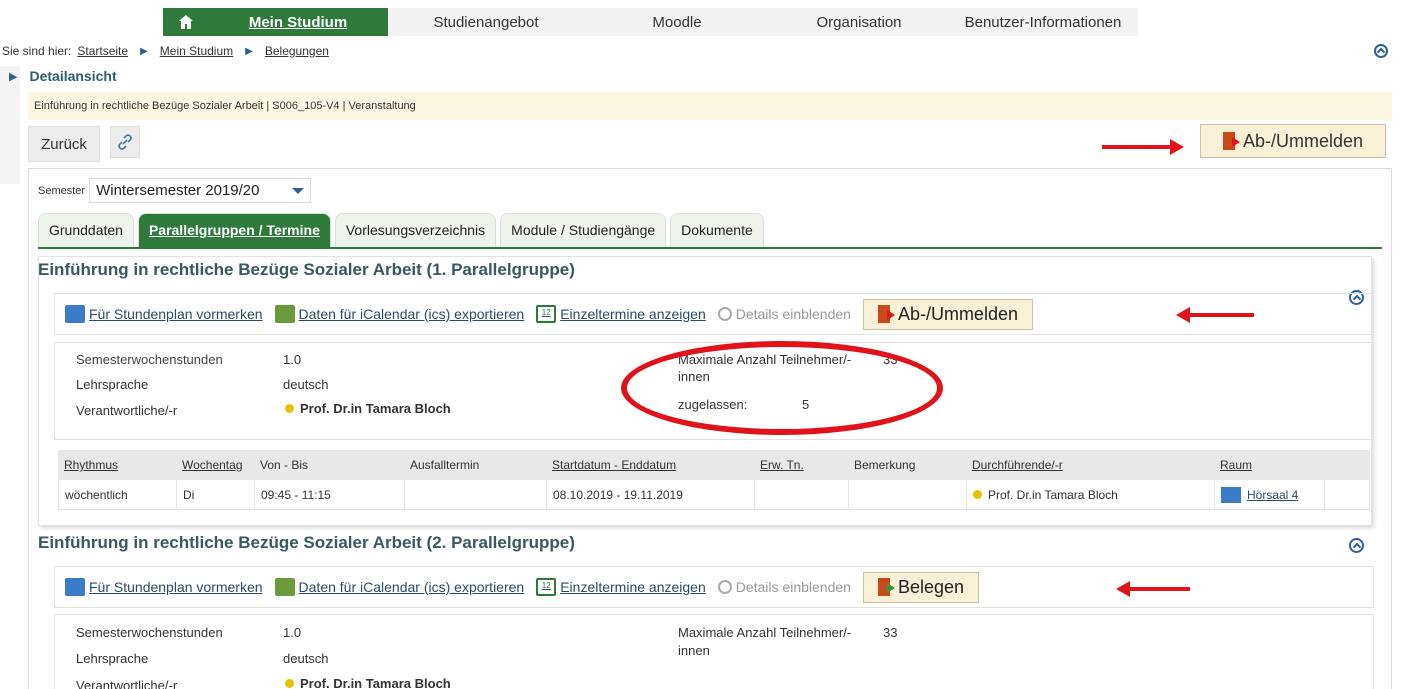  What do you see at coordinates (234, 231) in the screenshot?
I see `tab-parallelgruppen-termine: Parallelgruppen / Termine` at bounding box center [234, 231].